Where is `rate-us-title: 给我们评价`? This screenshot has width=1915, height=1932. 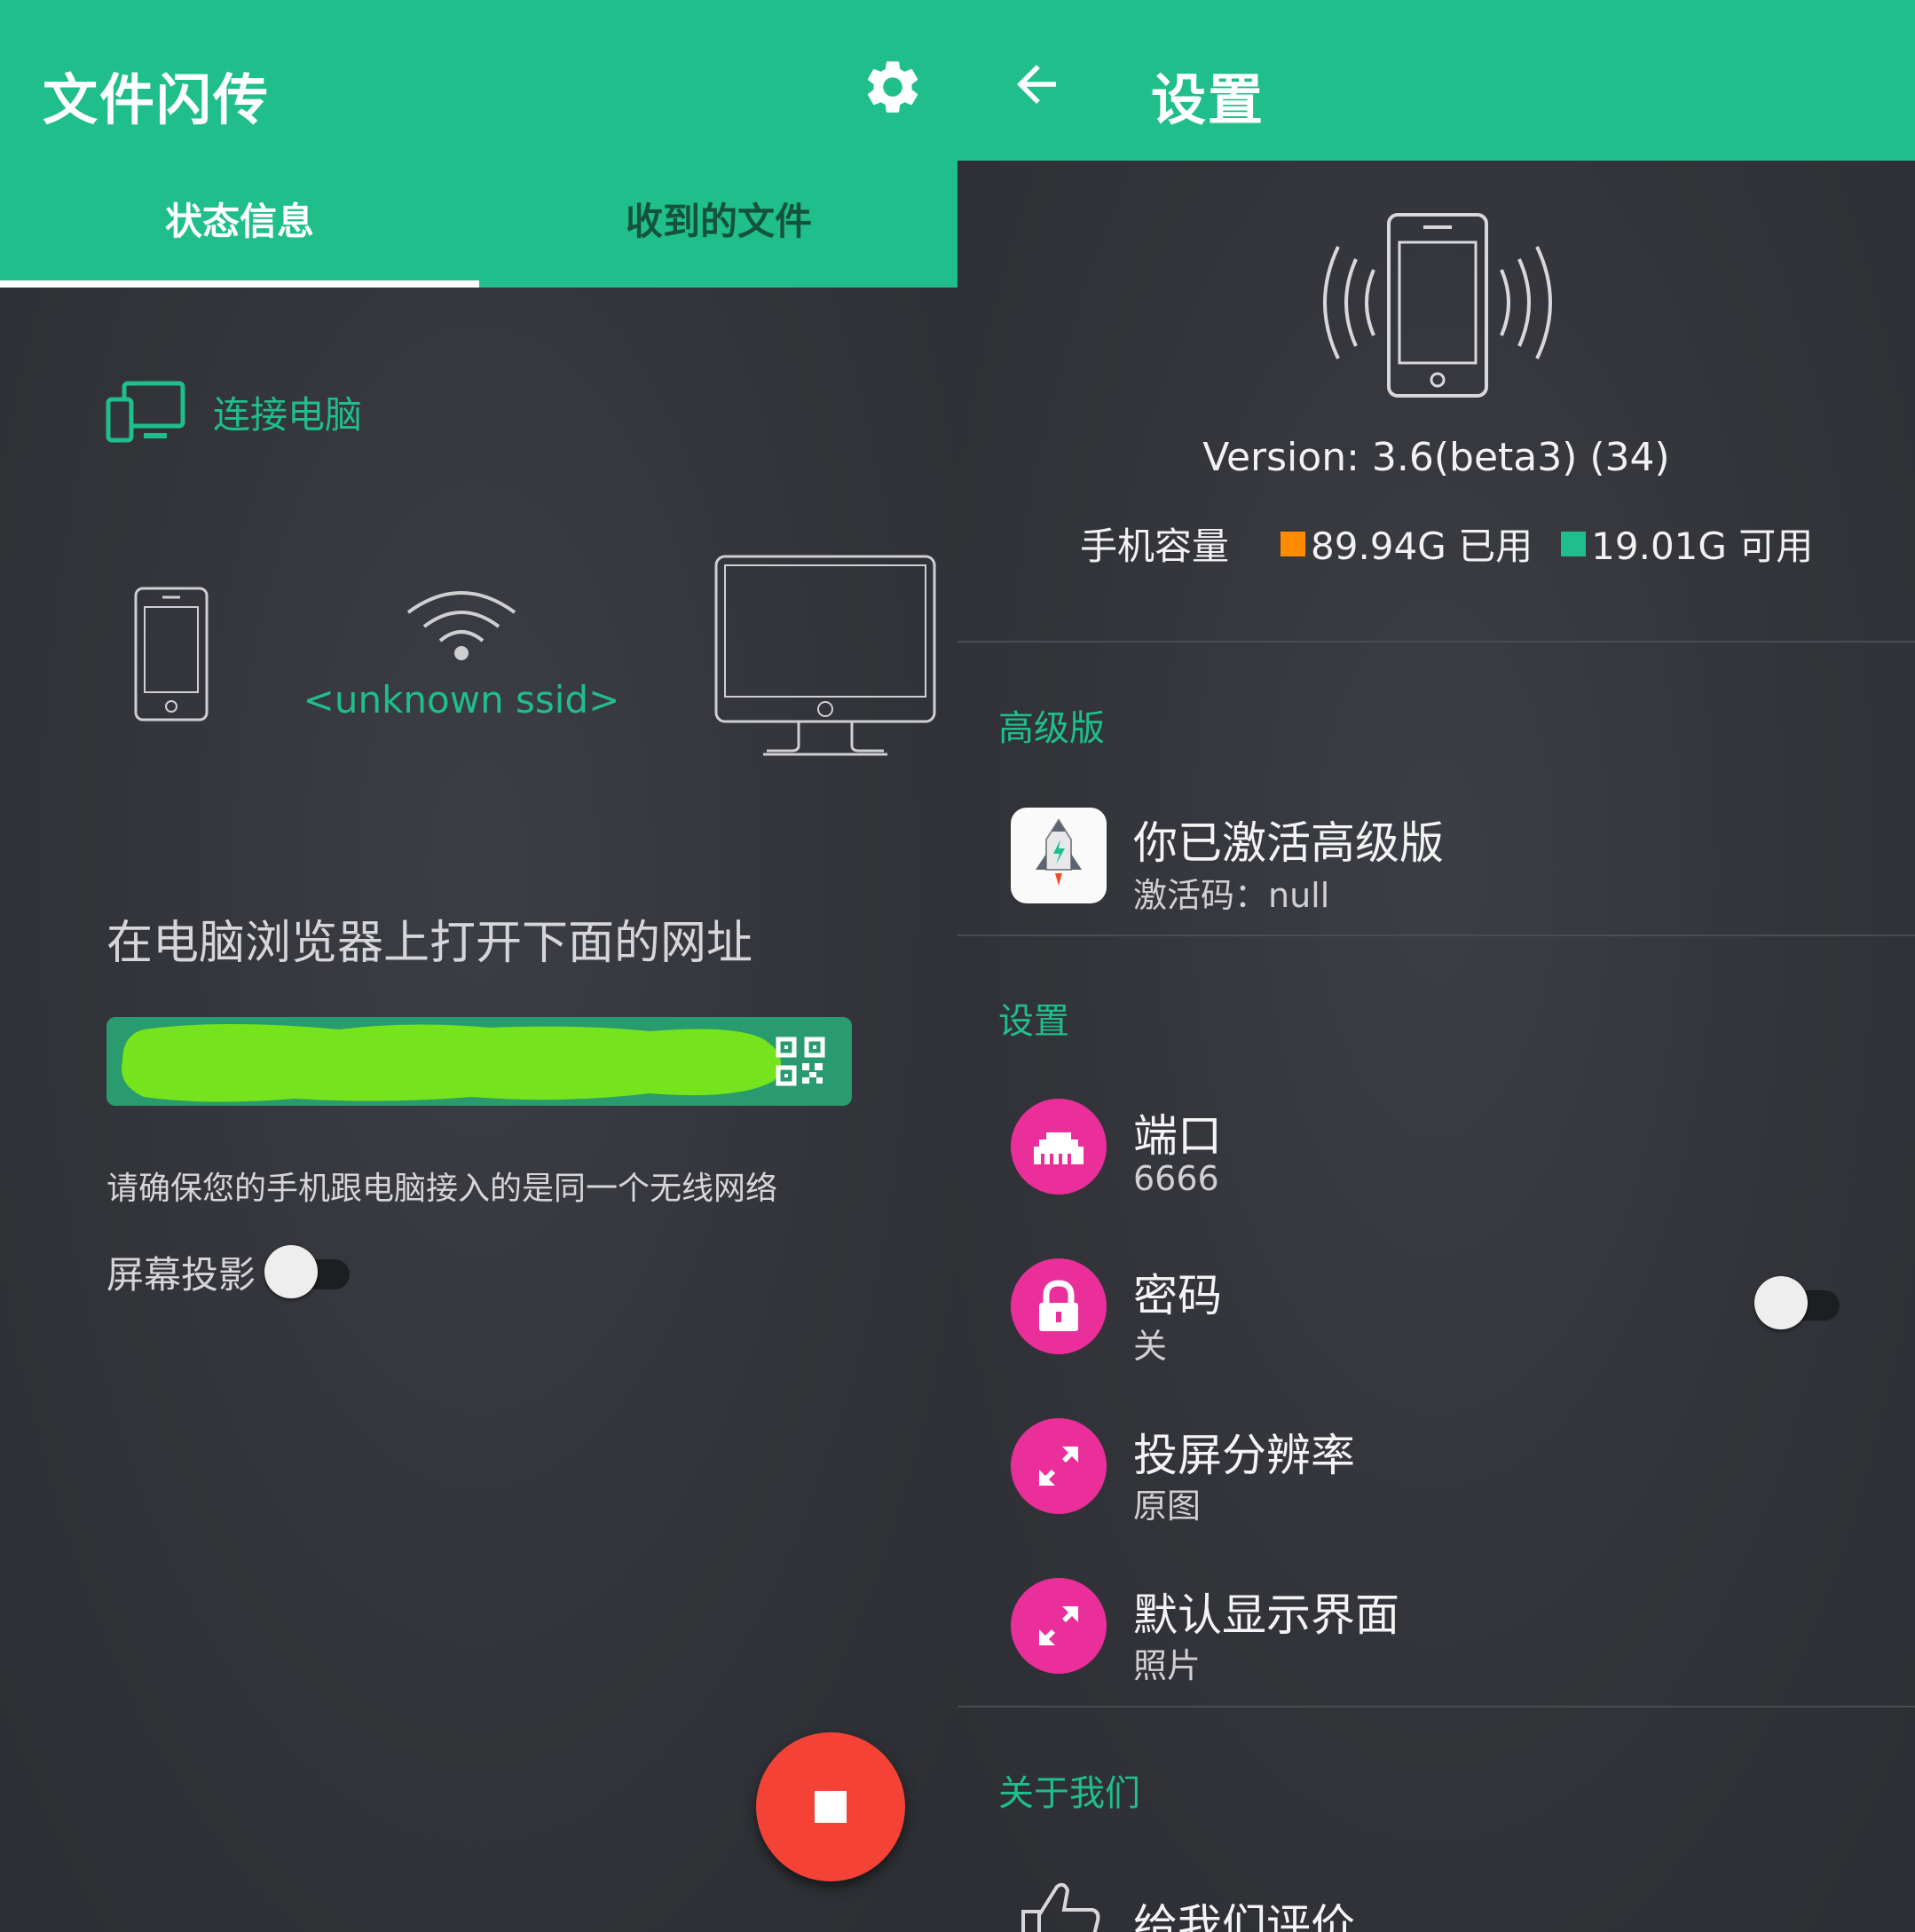 rate-us-title: 给我们评价 is located at coordinates (1244, 1911).